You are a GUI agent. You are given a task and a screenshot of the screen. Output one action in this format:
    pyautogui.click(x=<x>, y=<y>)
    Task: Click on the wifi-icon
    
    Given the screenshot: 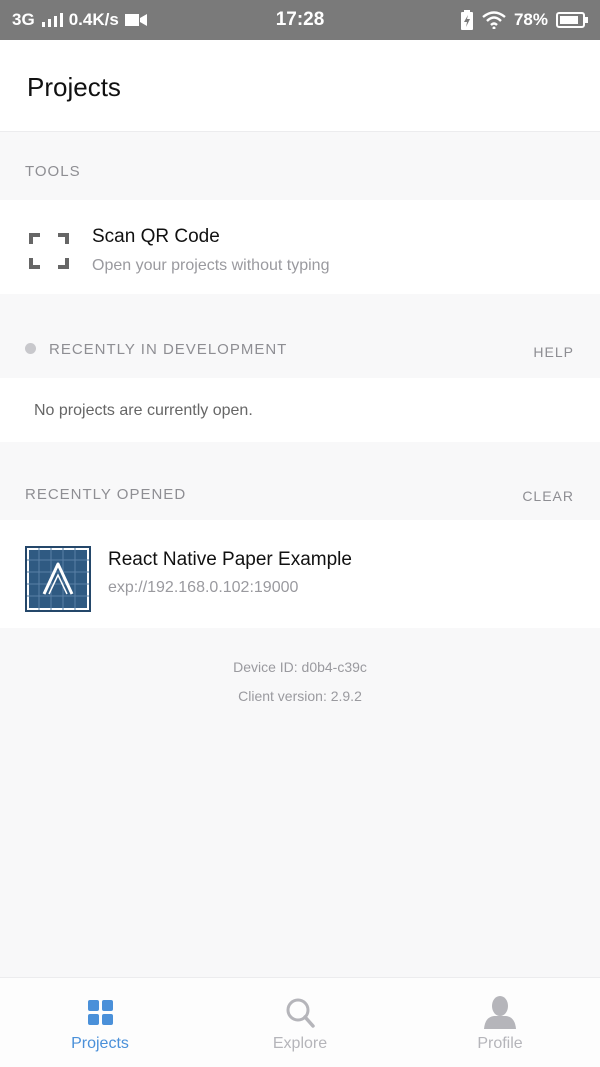 What is the action you would take?
    pyautogui.click(x=494, y=20)
    